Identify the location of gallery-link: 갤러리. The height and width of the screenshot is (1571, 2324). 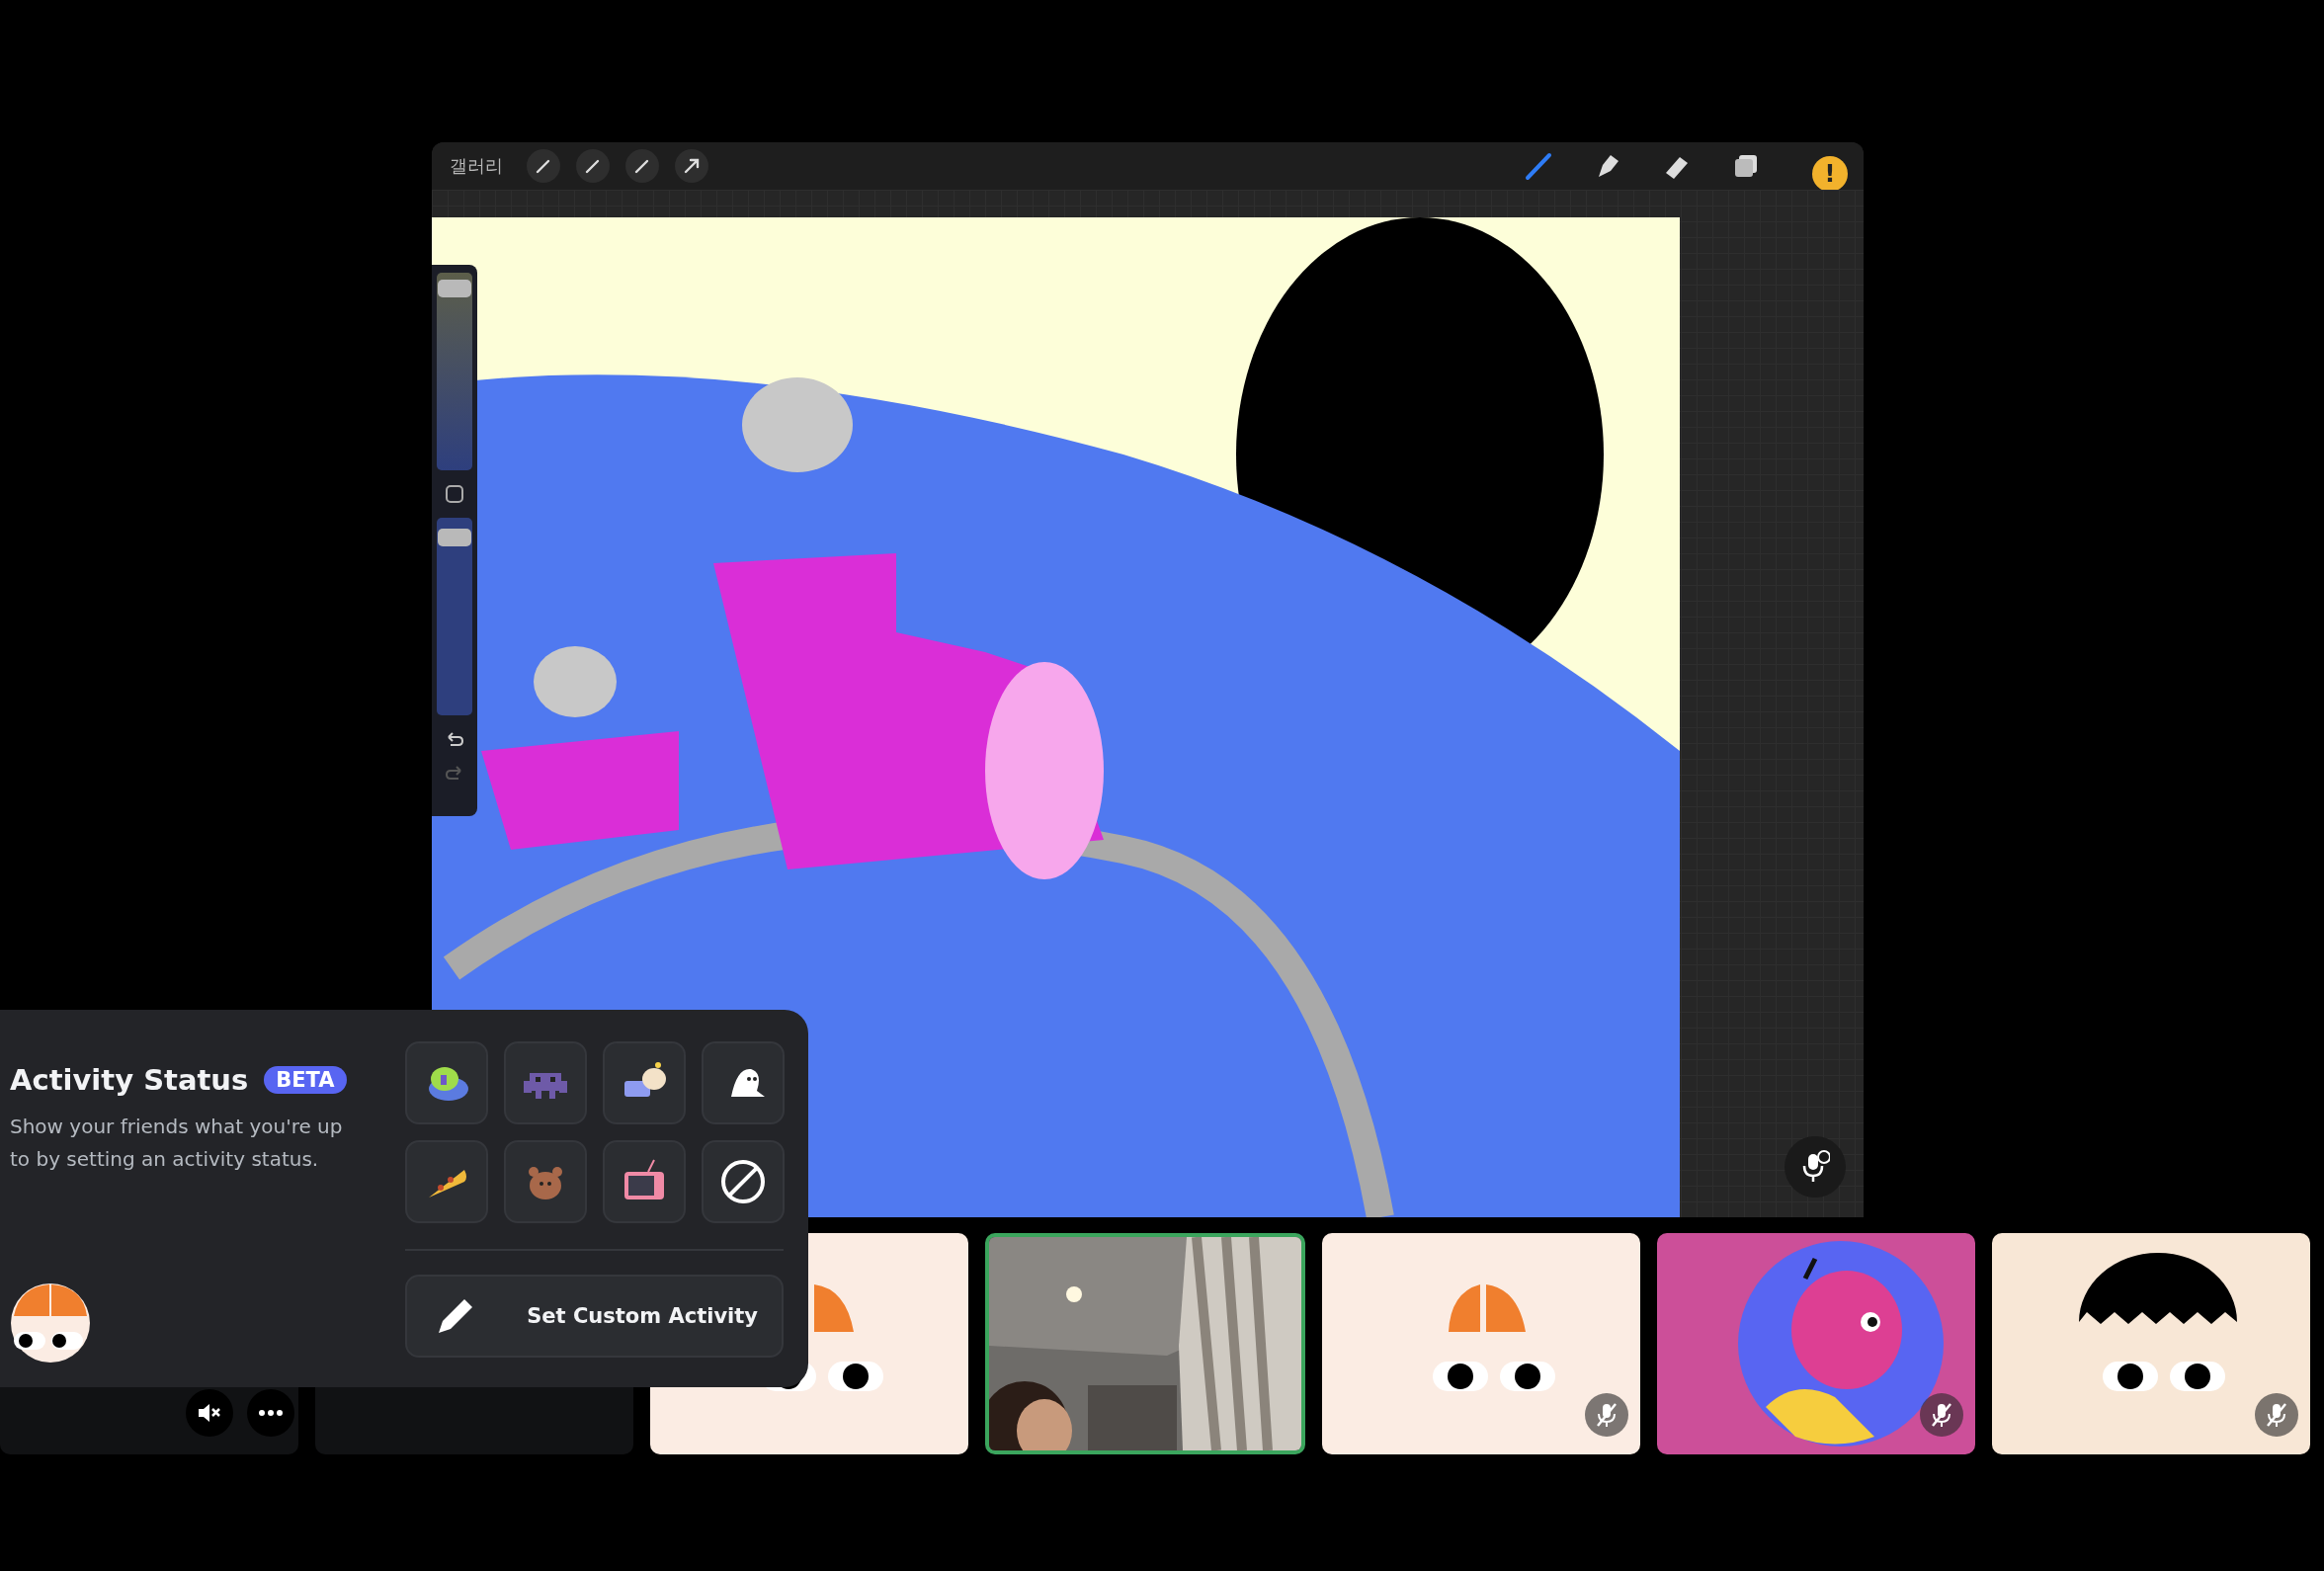
(476, 166).